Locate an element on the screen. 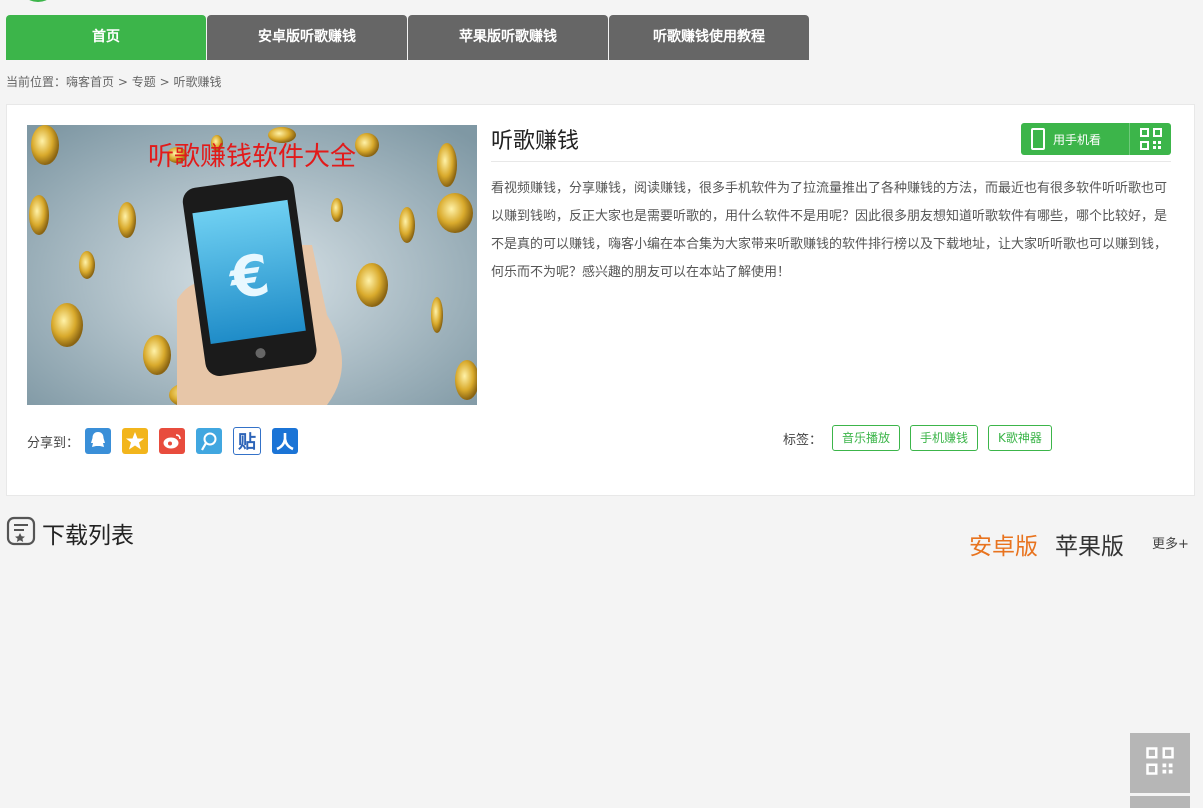 The height and width of the screenshot is (808, 1203). breadcrumb-current: 听歌赚钱 is located at coordinates (197, 82).